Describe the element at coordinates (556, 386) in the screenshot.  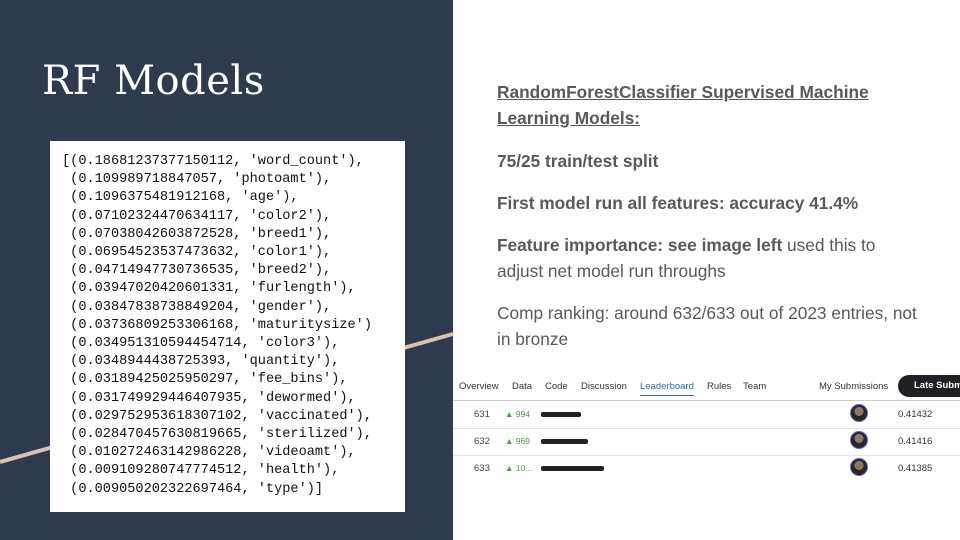
I see `tab-code: Code` at that location.